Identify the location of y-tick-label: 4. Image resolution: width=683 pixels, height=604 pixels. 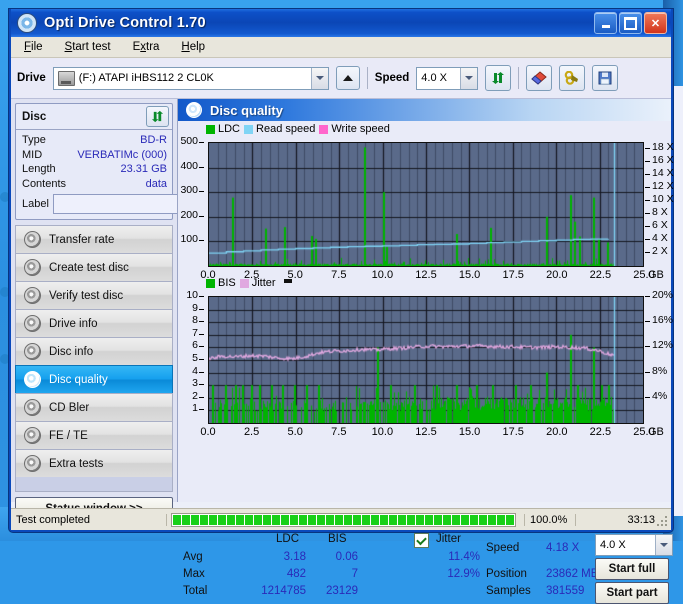
(195, 370).